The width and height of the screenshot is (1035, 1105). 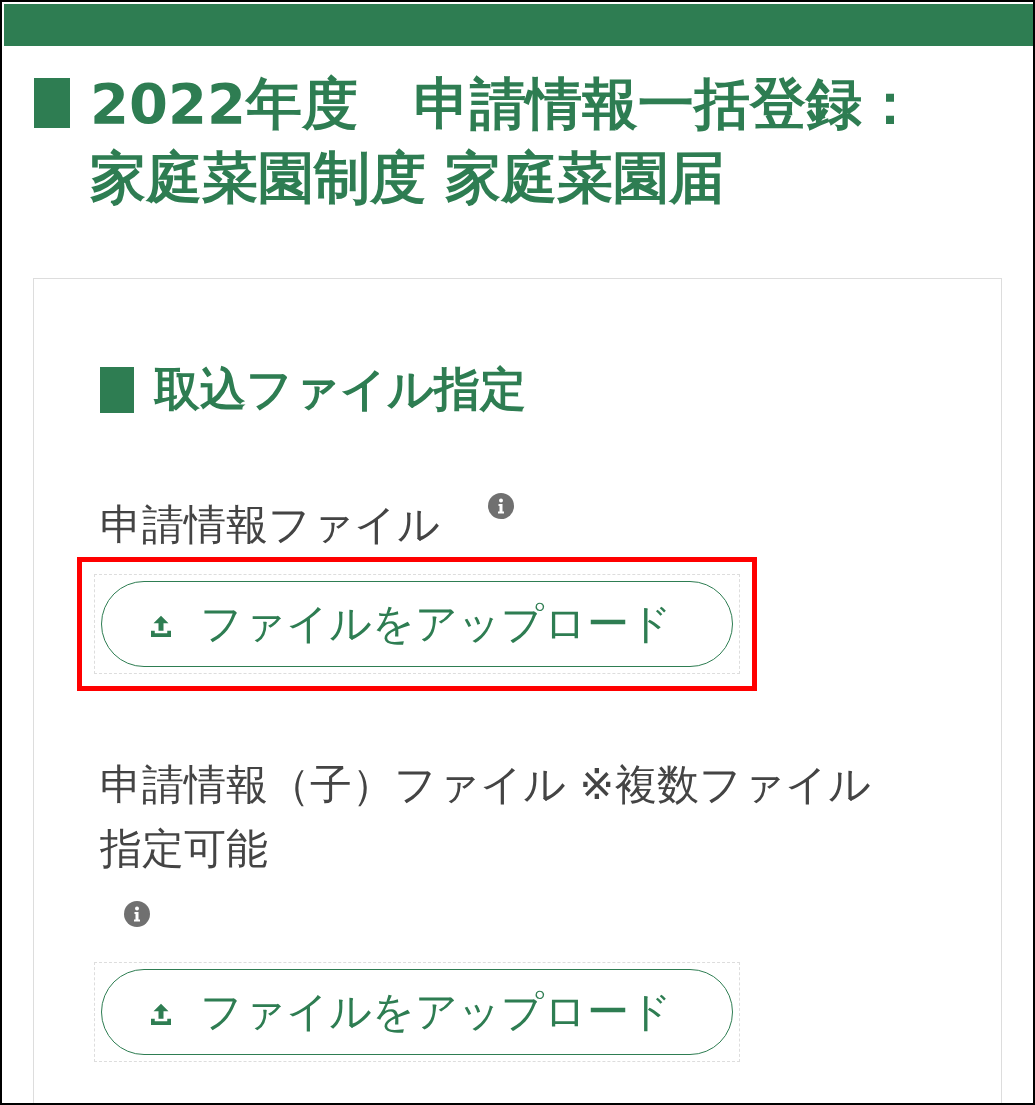 I want to click on page-title: 2022年度 申請情報一括登録：, so click(x=504, y=104).